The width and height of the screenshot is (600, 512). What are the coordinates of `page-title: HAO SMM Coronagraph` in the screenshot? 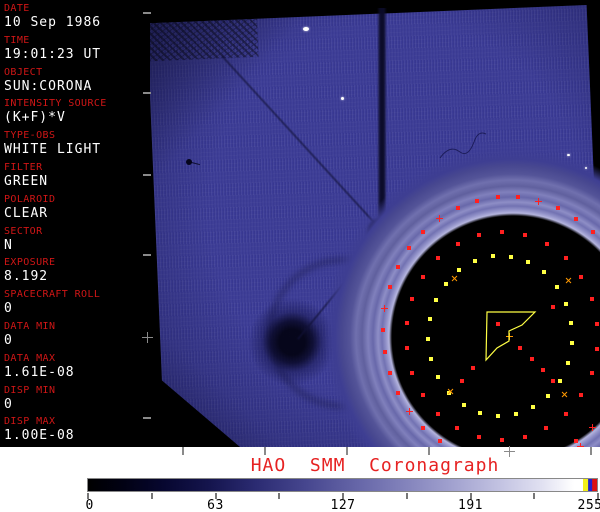 It's located at (375, 465).